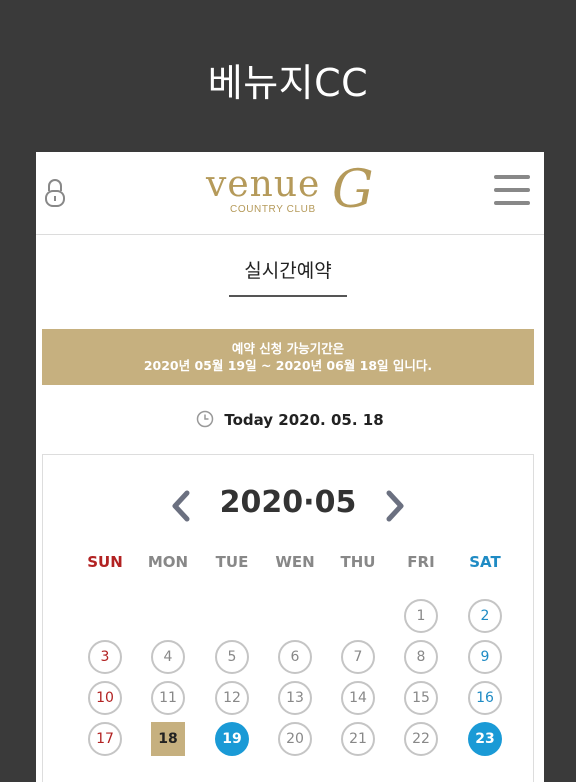 The width and height of the screenshot is (576, 782). What do you see at coordinates (105, 657) in the screenshot?
I see `calendar-day-3: 3` at bounding box center [105, 657].